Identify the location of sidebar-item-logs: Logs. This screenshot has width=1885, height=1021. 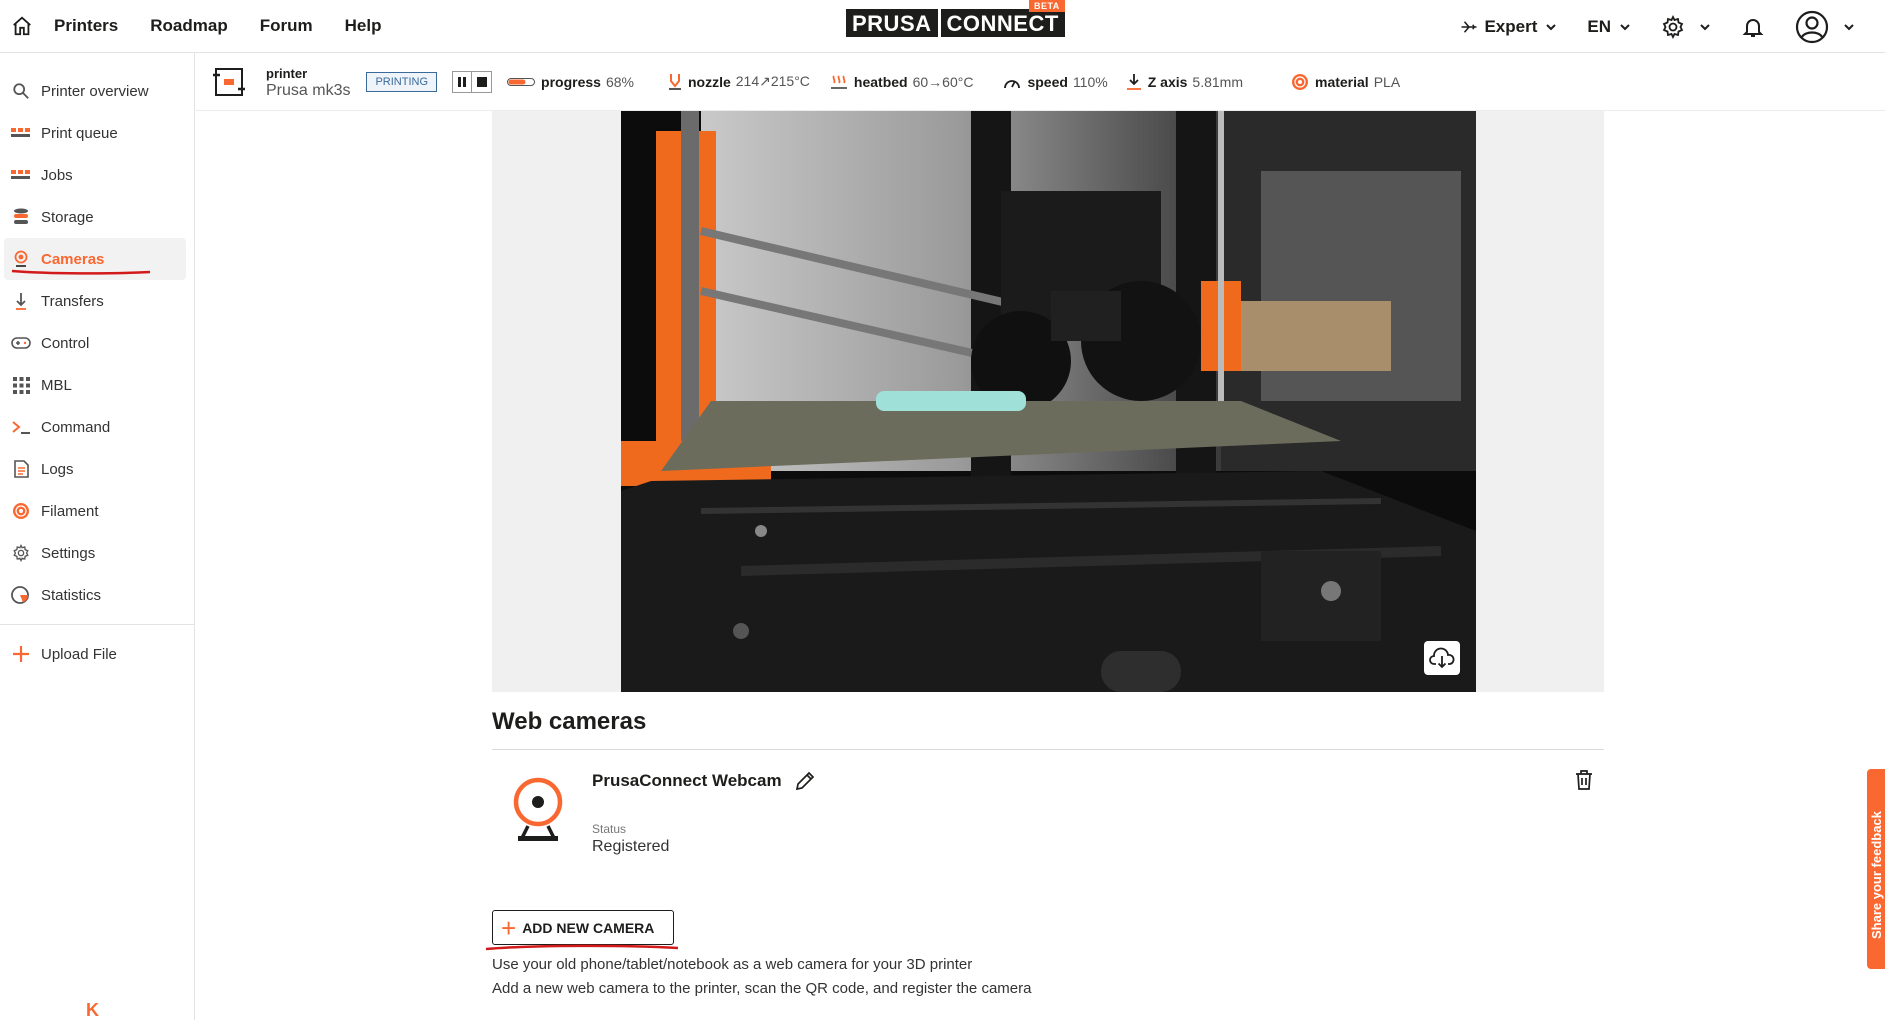
(95, 469).